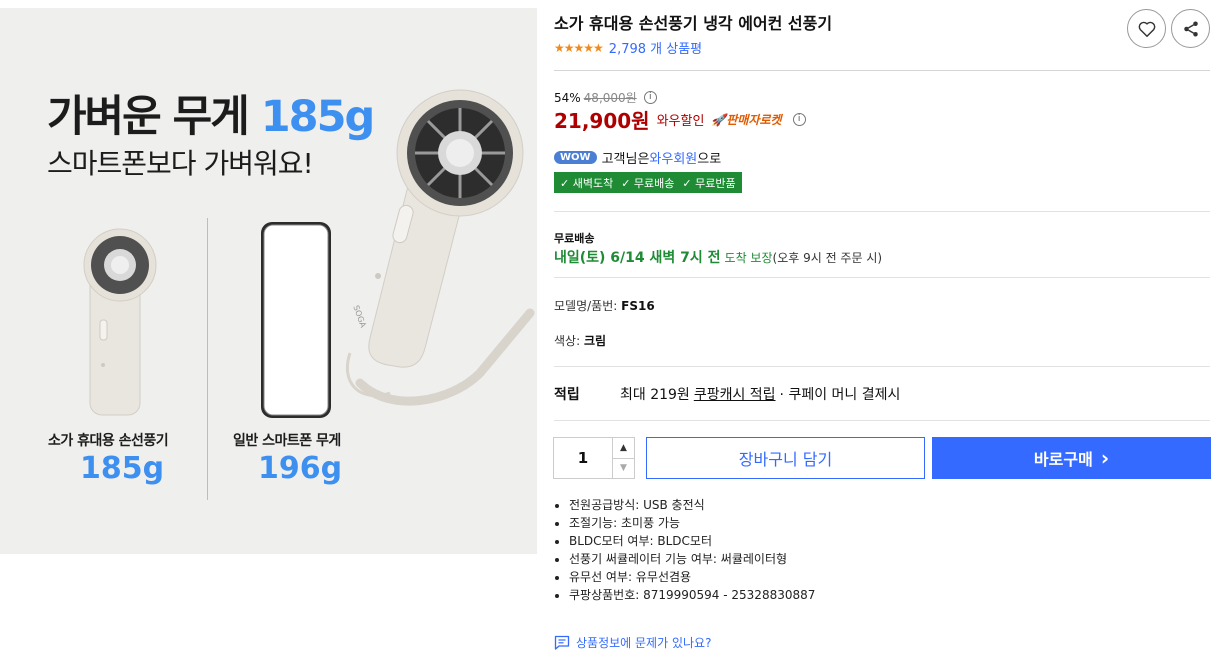 This screenshot has width=1220, height=671. What do you see at coordinates (120, 322) in the screenshot?
I see `small-fan-illustration` at bounding box center [120, 322].